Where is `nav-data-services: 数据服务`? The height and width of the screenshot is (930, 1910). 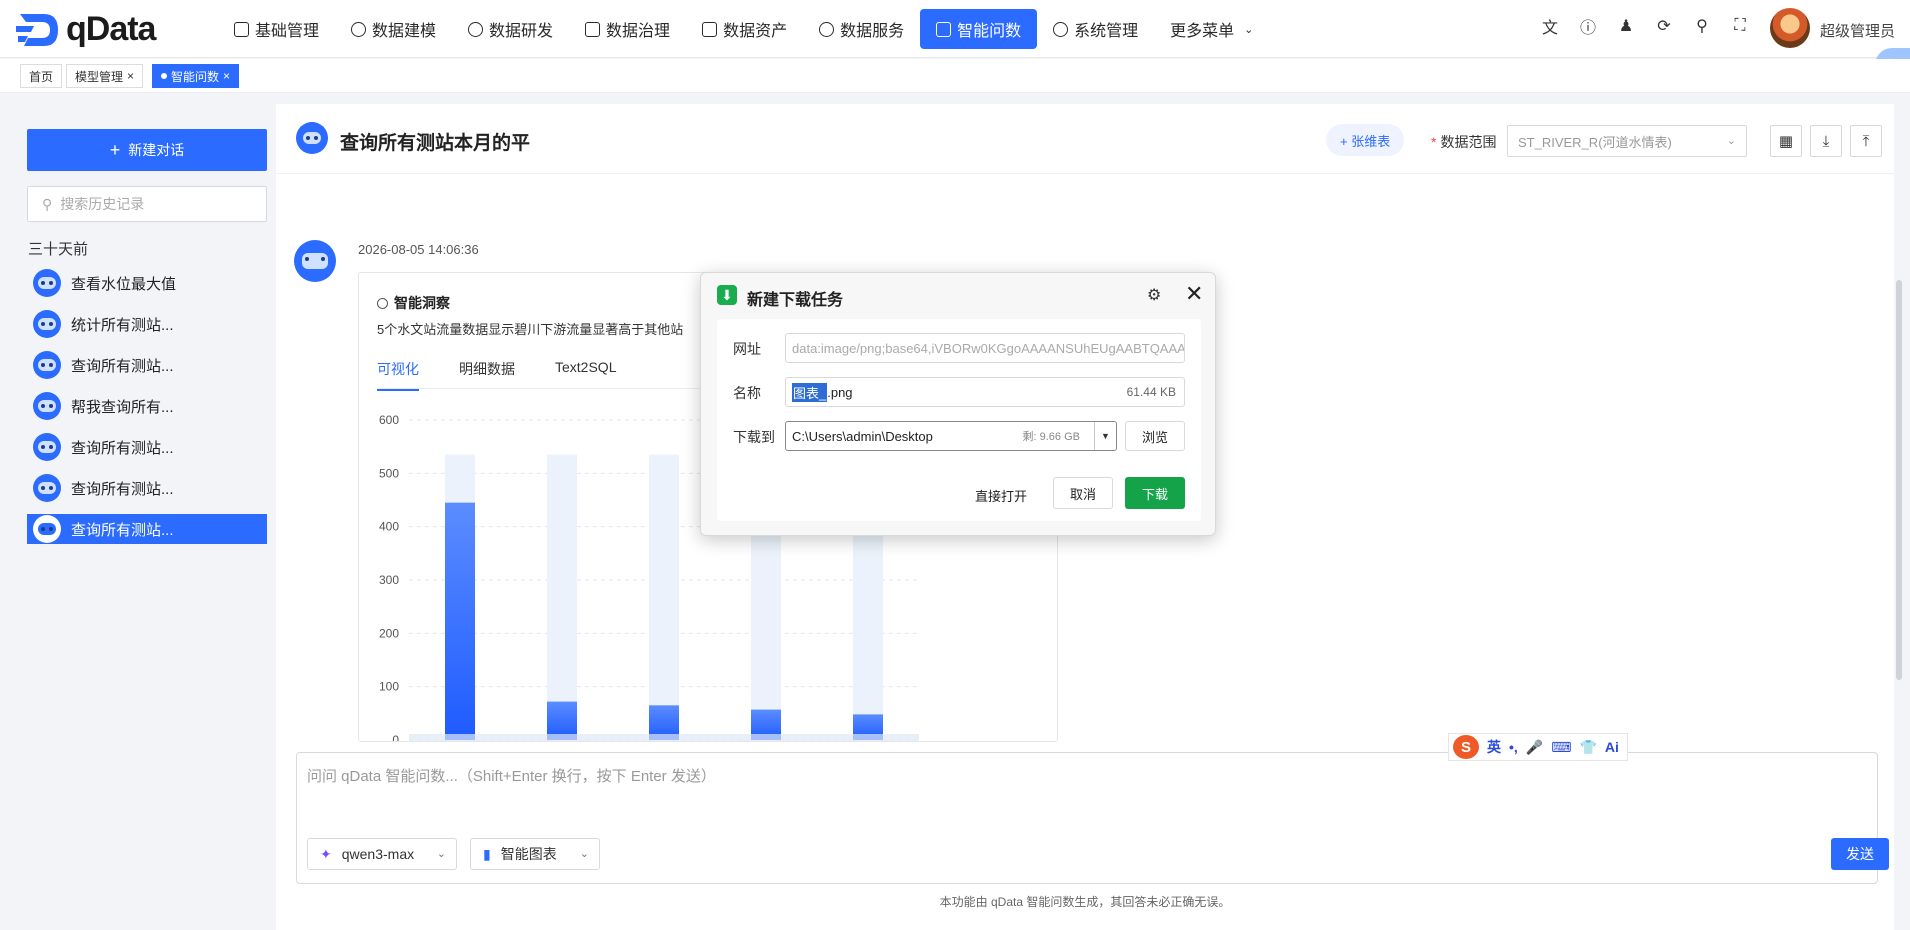
nav-data-services: 数据服务 is located at coordinates (861, 29).